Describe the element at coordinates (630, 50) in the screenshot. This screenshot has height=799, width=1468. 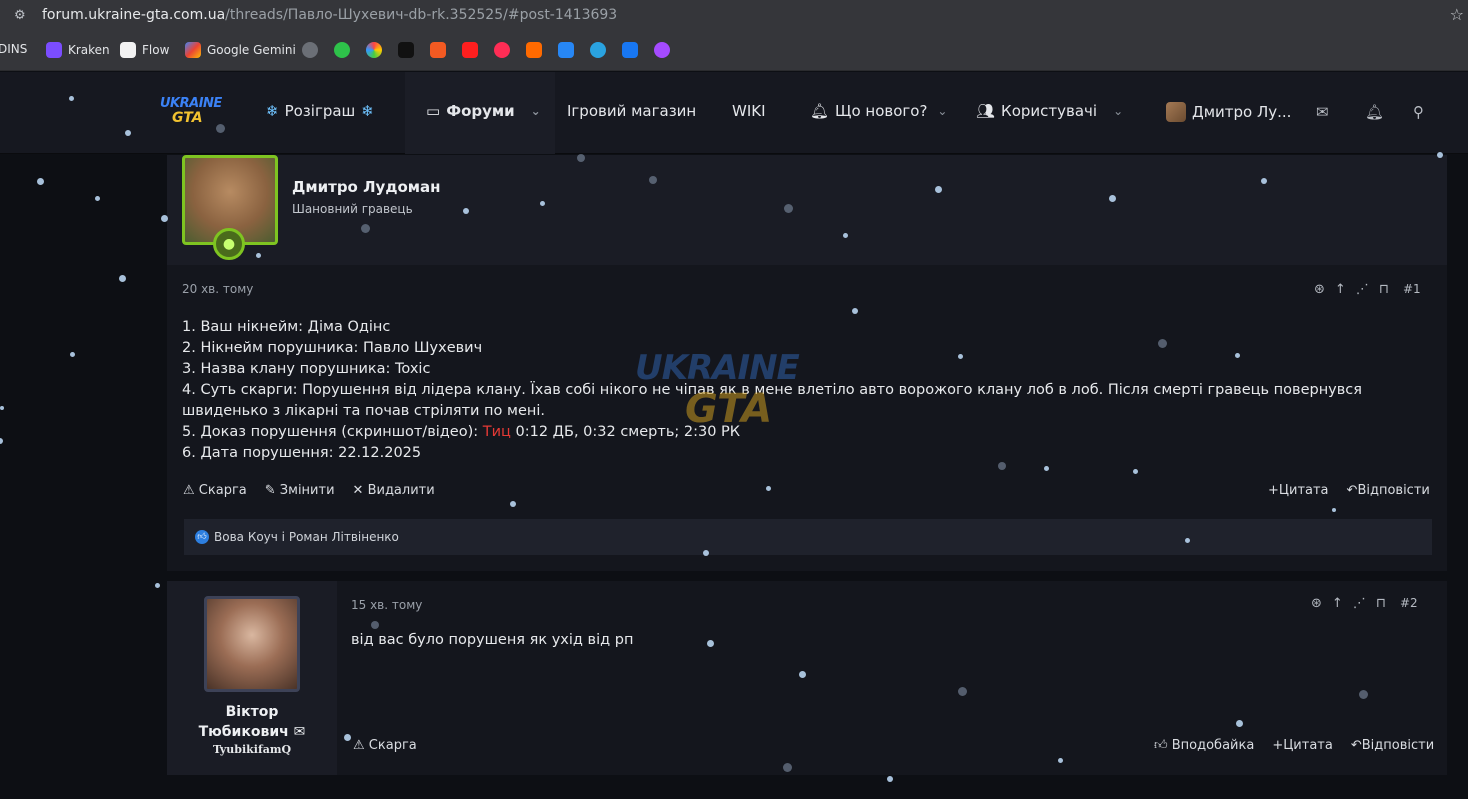
I see `facebook-icon` at that location.